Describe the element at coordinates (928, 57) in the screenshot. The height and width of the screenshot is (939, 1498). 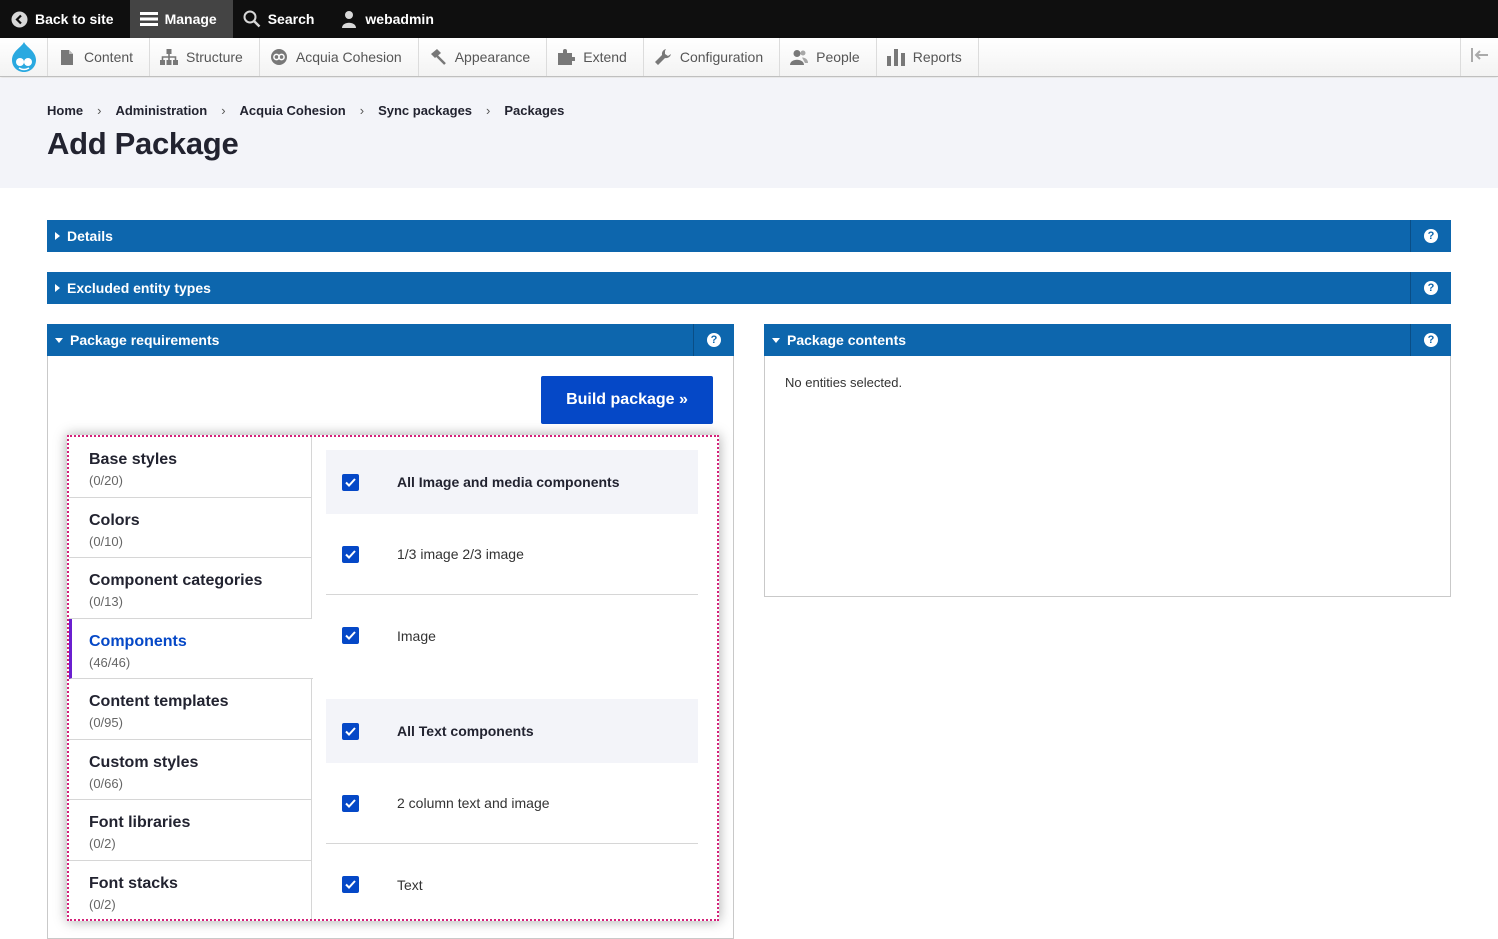
I see `tray-item-reports: Reports` at that location.